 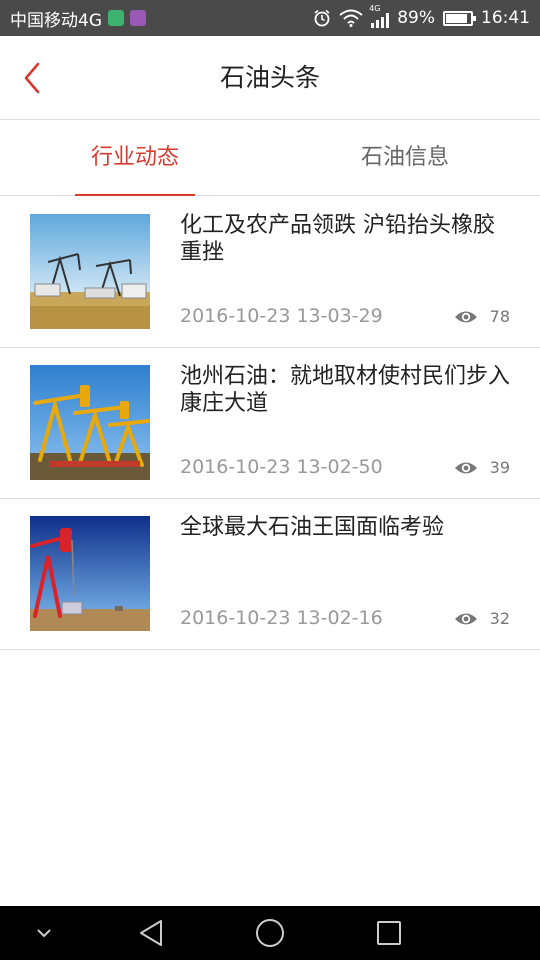 I want to click on view-count: 78, so click(x=482, y=316).